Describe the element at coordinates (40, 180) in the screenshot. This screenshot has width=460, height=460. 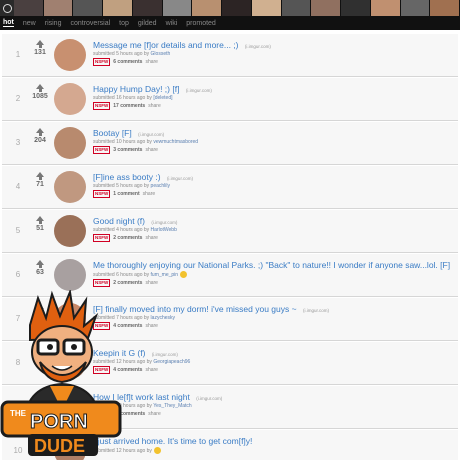
I see `vote-box: 71` at that location.